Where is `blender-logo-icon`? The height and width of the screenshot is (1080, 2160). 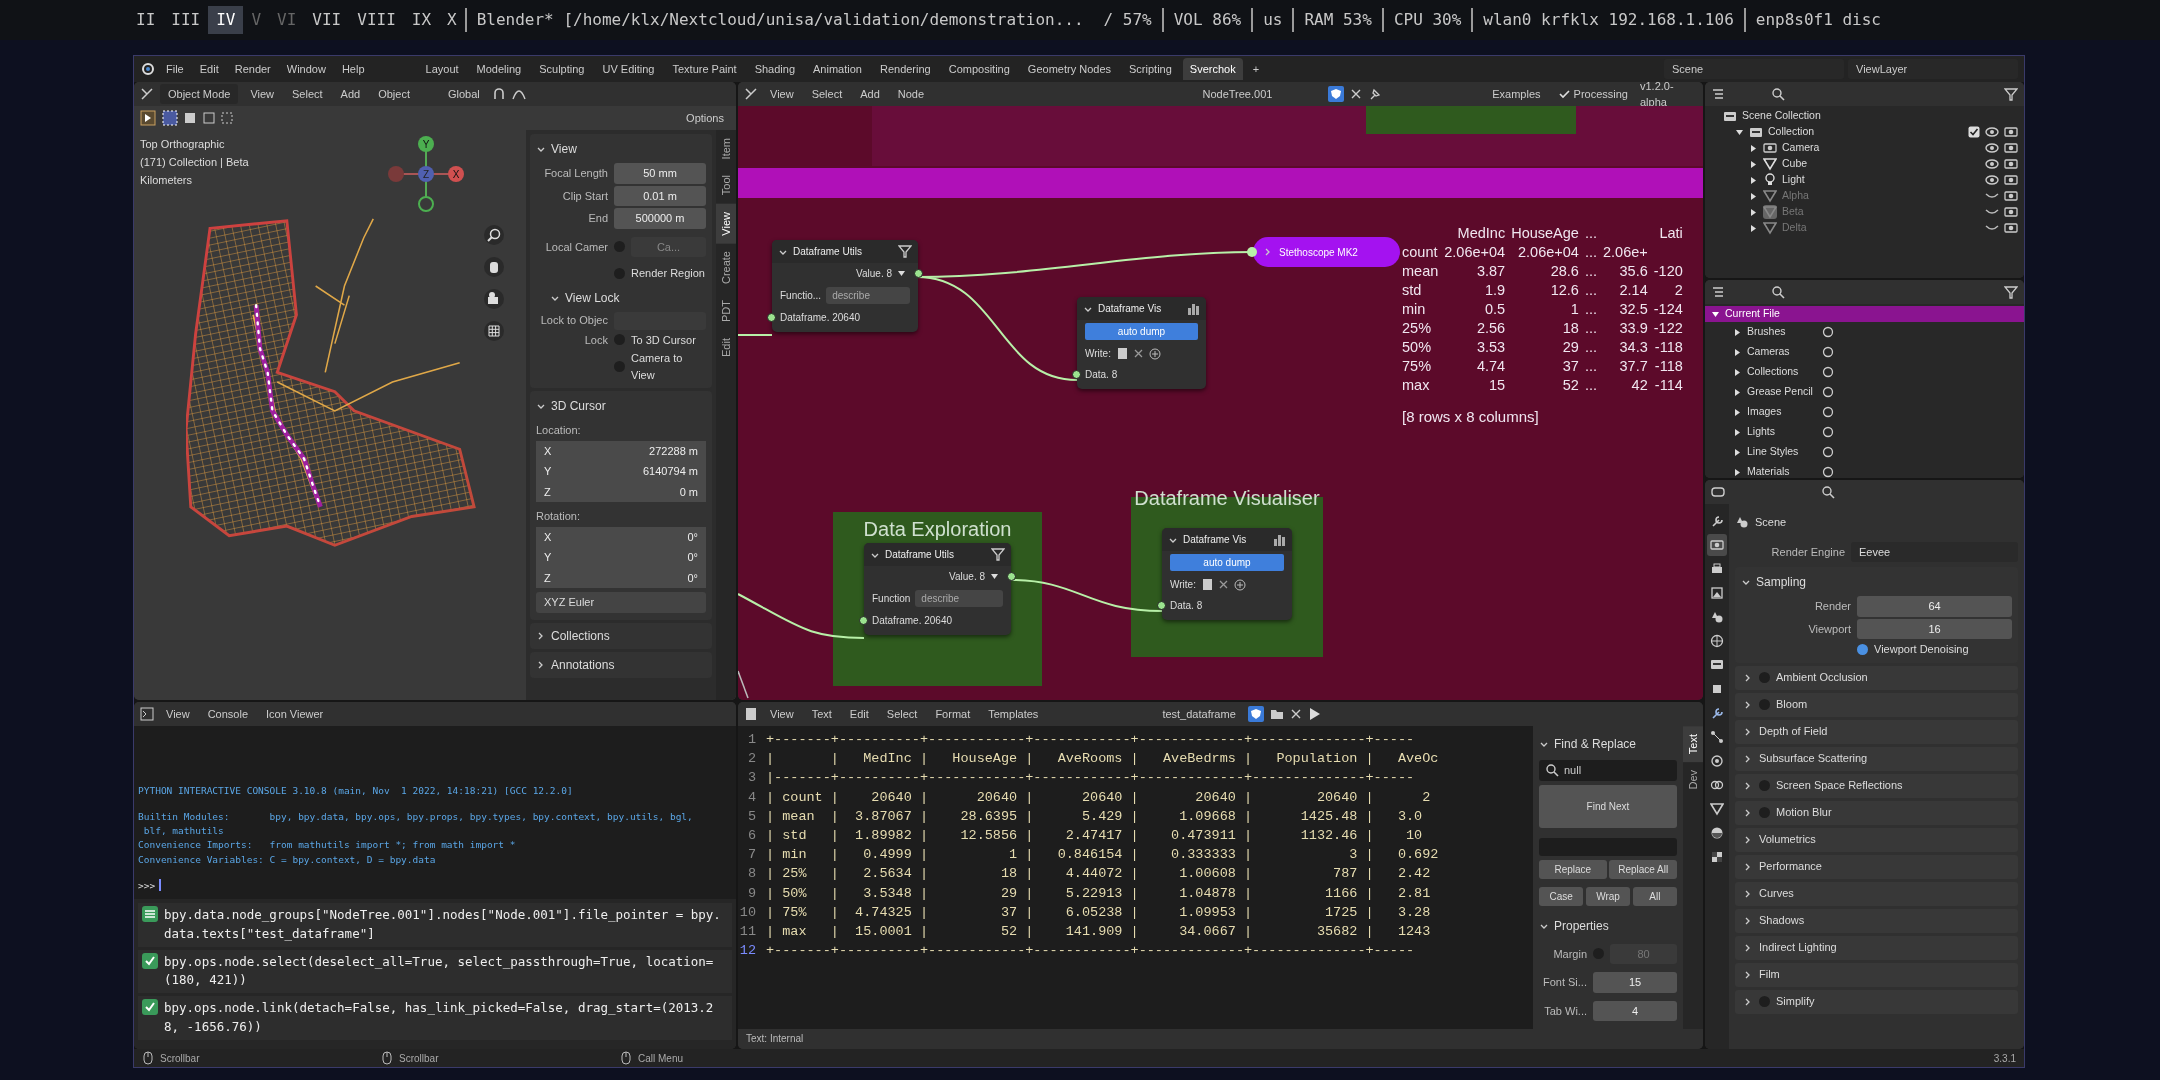
blender-logo-icon is located at coordinates (148, 69).